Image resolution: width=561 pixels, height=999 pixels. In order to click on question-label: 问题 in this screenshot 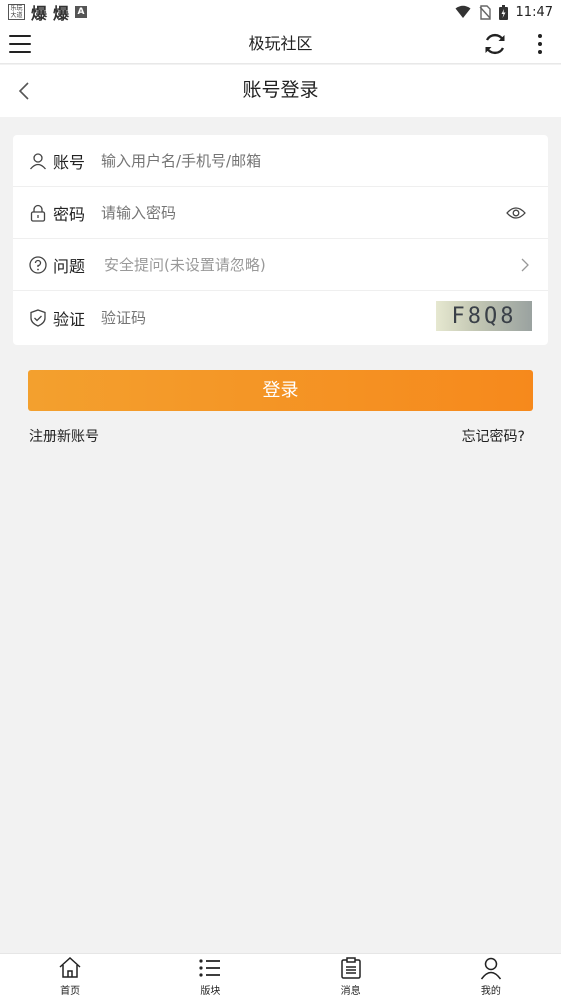, I will do `click(69, 266)`.